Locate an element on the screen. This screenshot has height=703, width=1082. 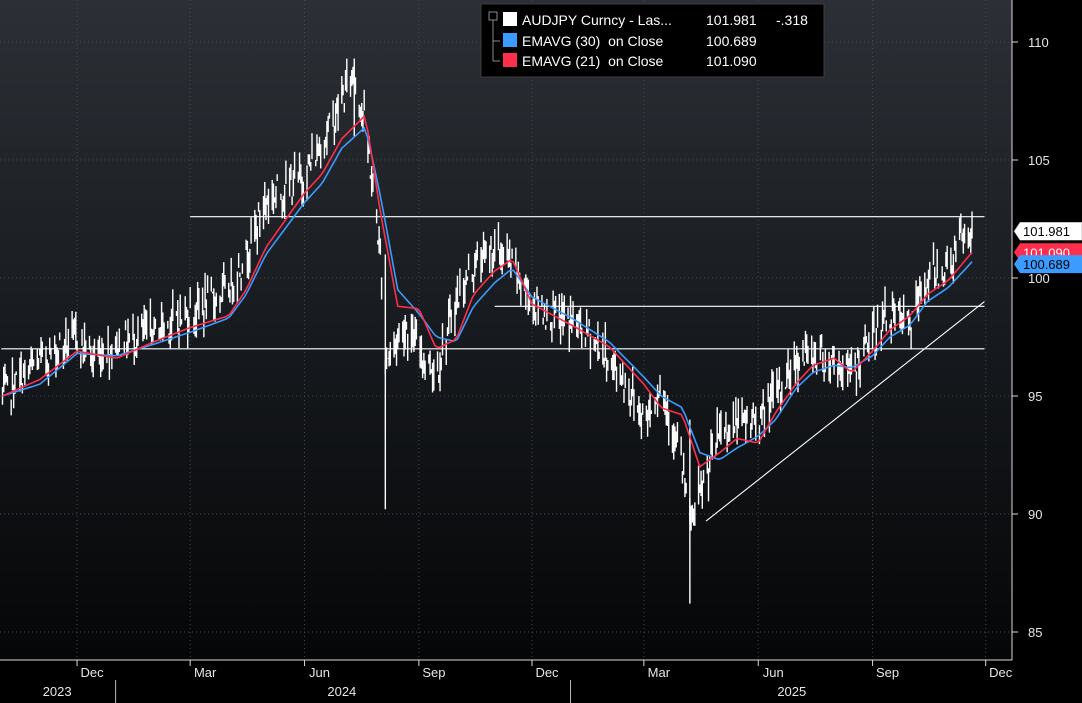
x-month-label-8: Dec is located at coordinates (1001, 672).